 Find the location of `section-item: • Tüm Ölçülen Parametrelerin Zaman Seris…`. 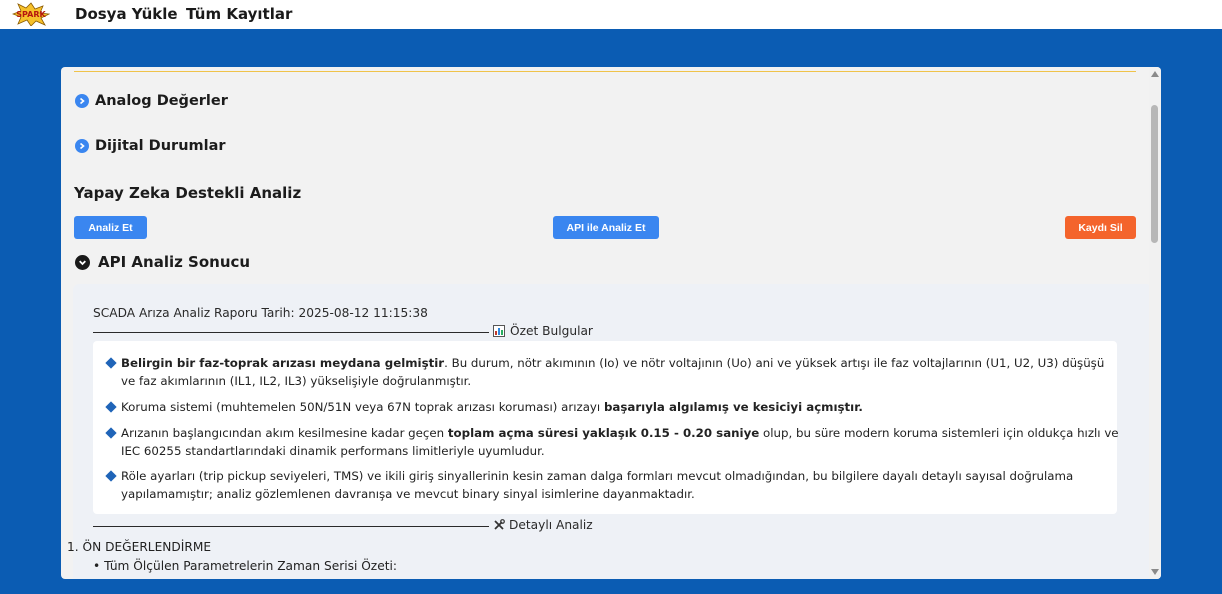

section-item: • Tüm Ölçülen Parametrelerin Zaman Seris… is located at coordinates (245, 566).